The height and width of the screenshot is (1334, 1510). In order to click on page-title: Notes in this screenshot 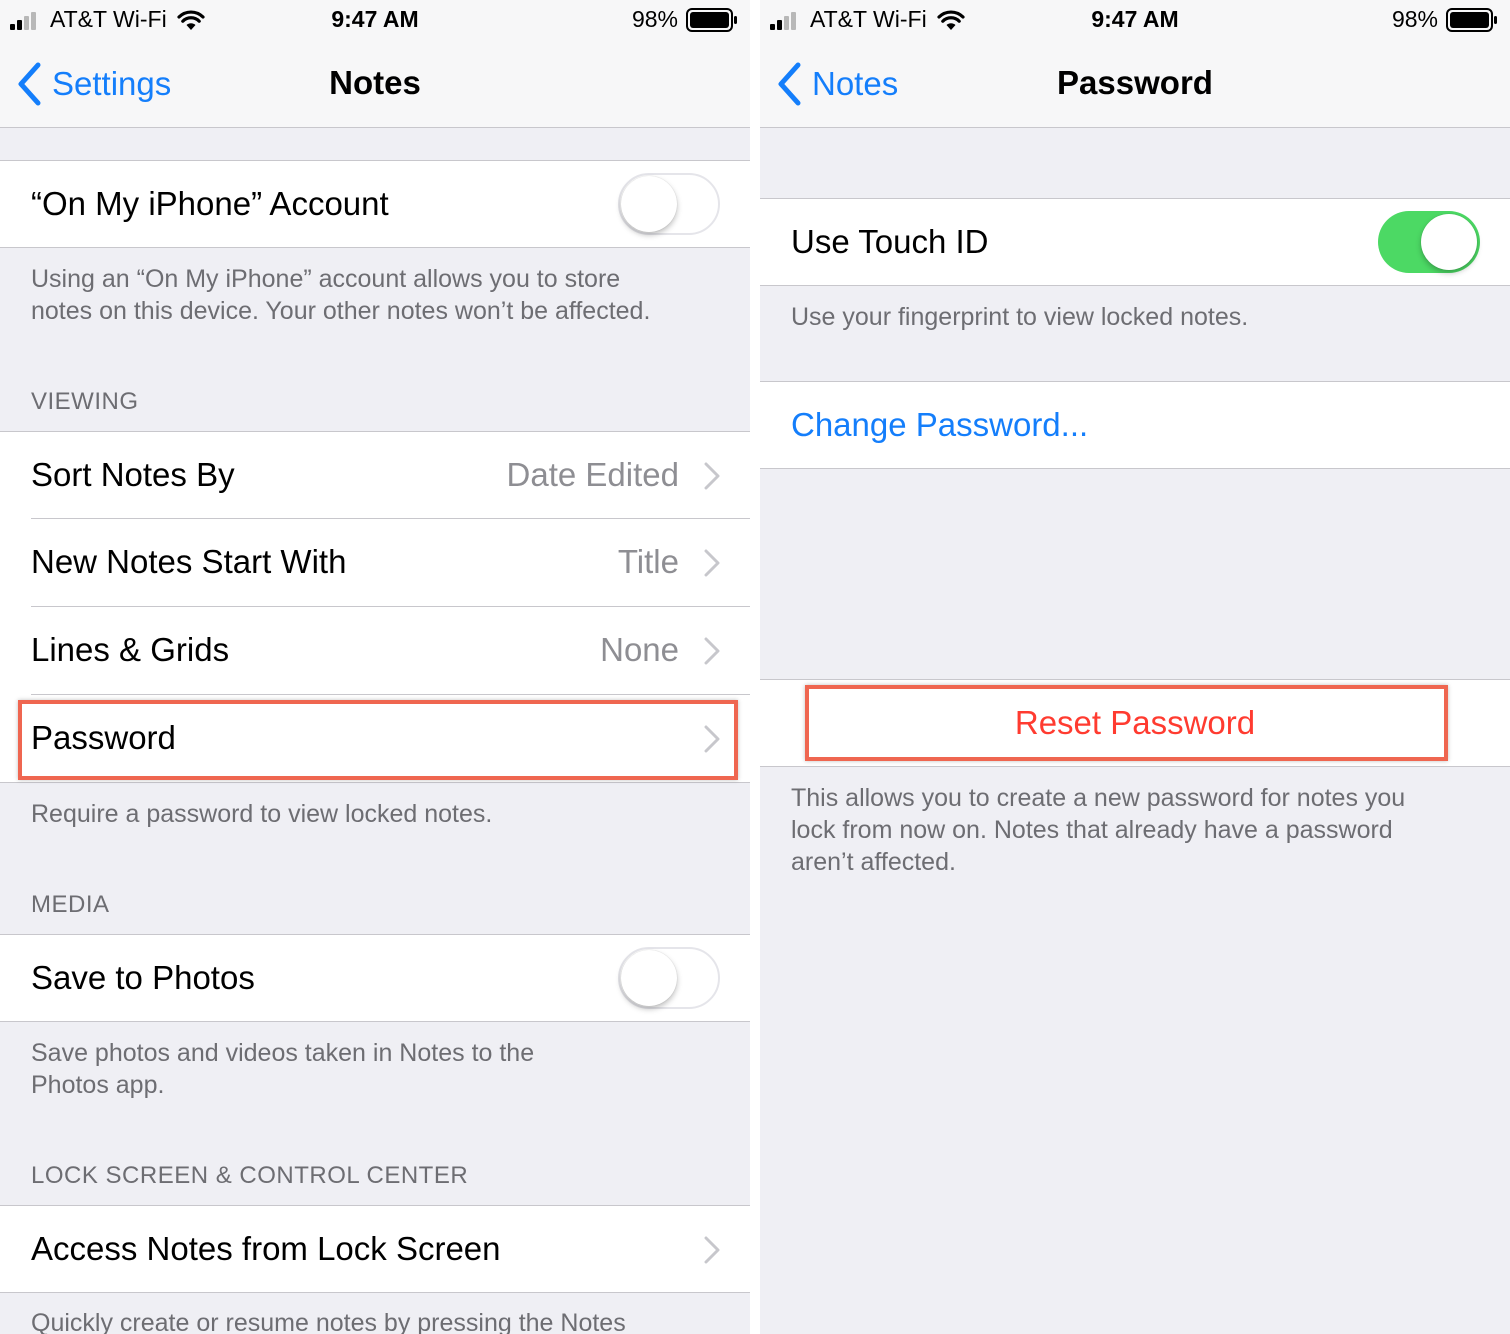, I will do `click(375, 82)`.